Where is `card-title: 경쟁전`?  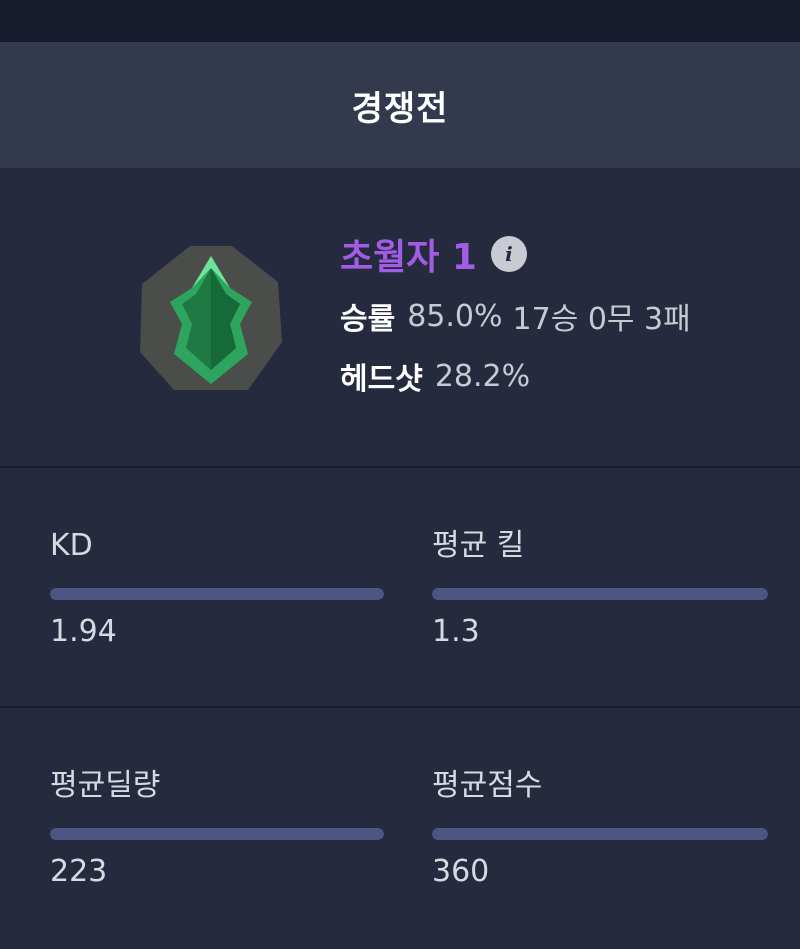 card-title: 경쟁전 is located at coordinates (400, 108).